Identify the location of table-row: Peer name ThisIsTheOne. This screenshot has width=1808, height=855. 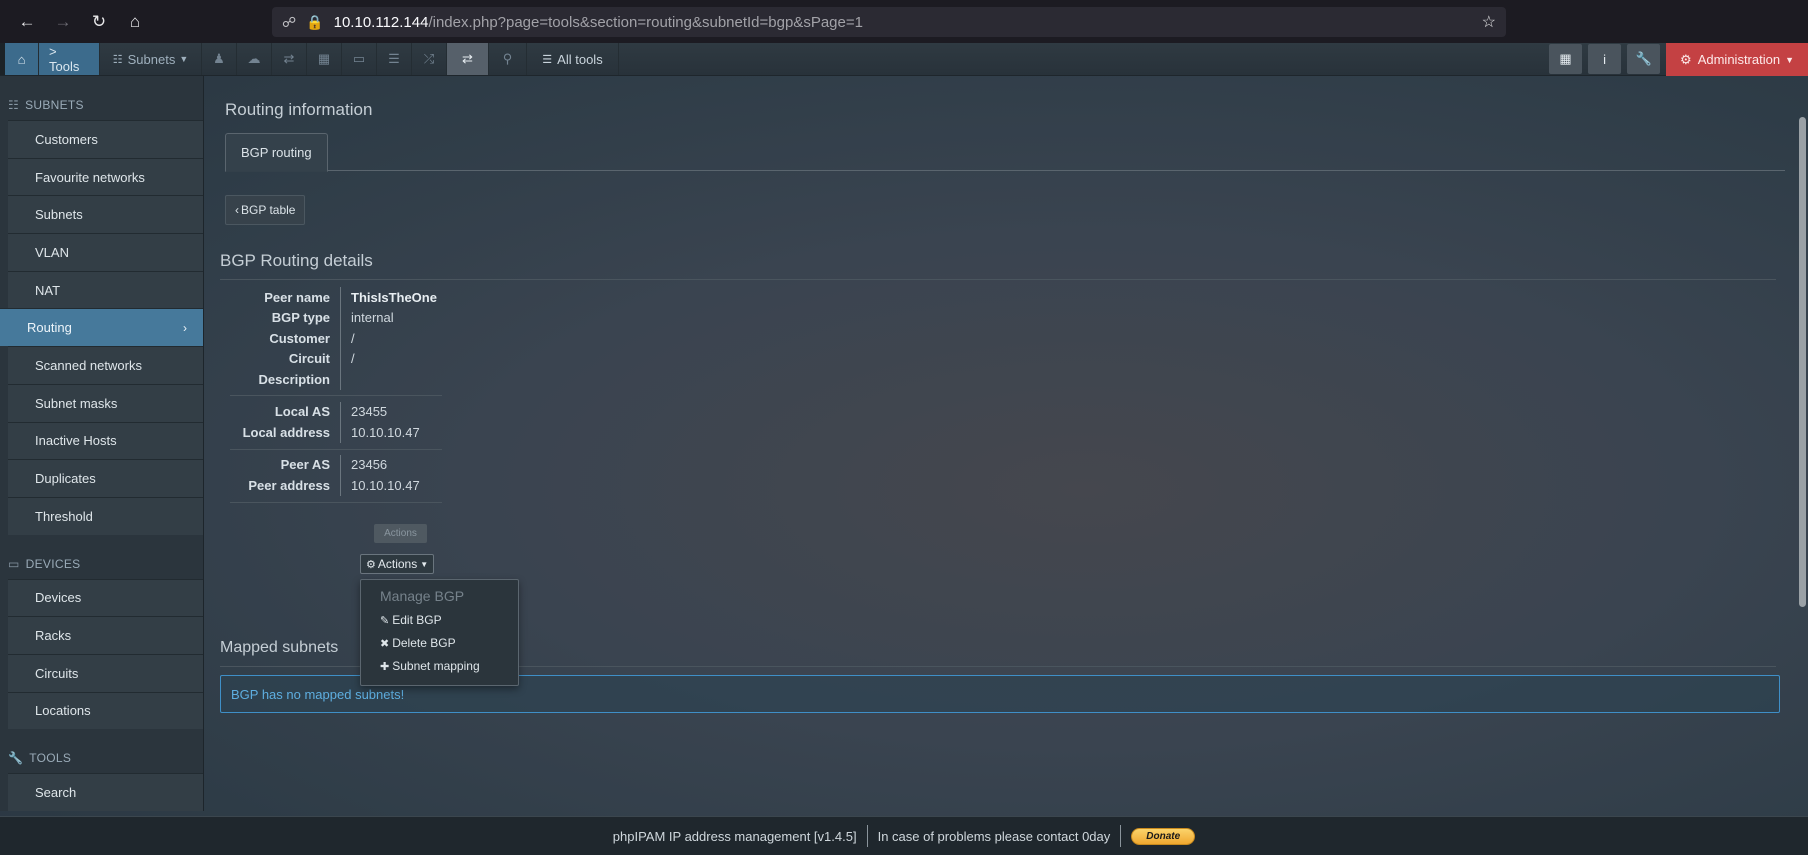
(333, 297).